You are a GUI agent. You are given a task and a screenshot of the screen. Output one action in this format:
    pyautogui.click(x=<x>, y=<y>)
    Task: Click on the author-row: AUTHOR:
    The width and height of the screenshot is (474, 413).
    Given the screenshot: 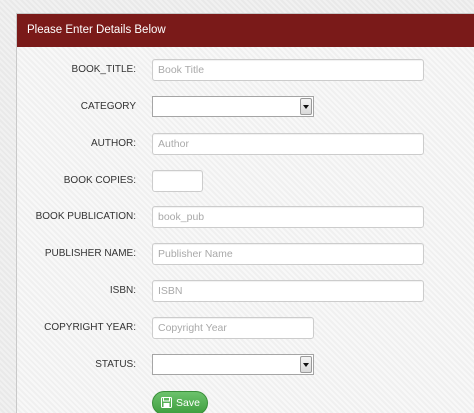 What is the action you would take?
    pyautogui.click(x=245, y=144)
    